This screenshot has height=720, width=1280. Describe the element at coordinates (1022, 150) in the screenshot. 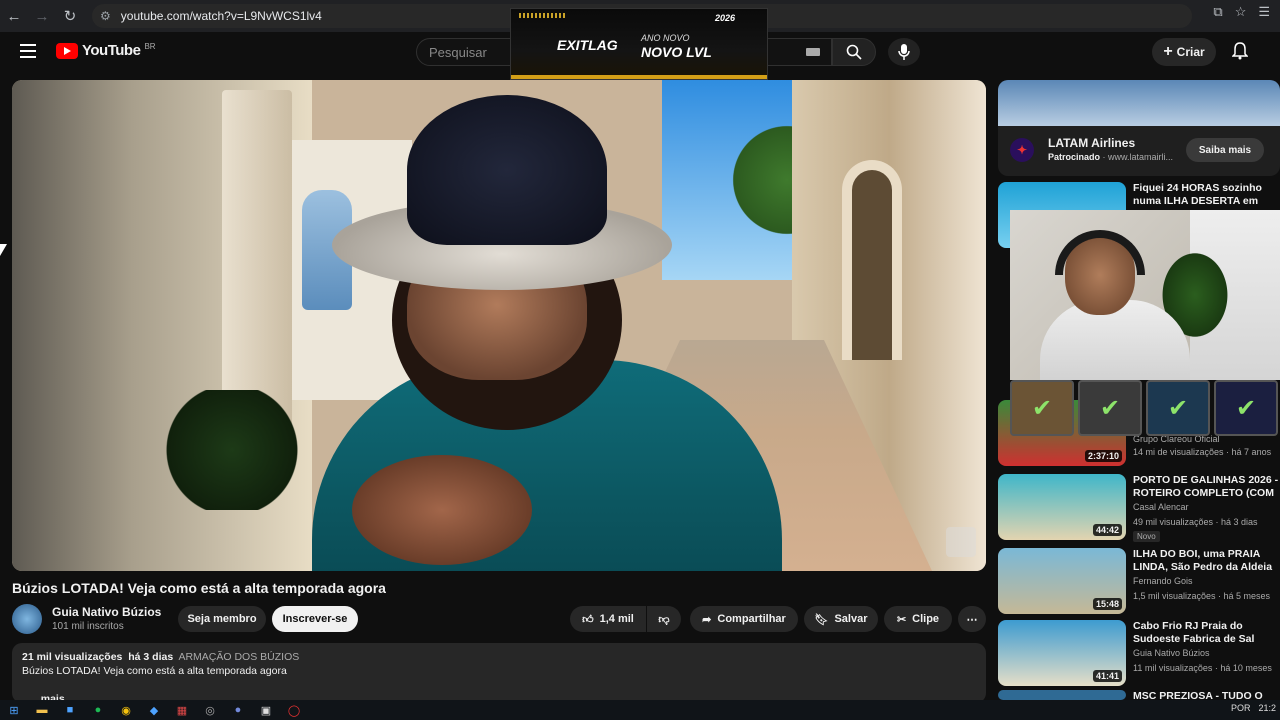

I see `latam-logo-icon: ✦` at that location.